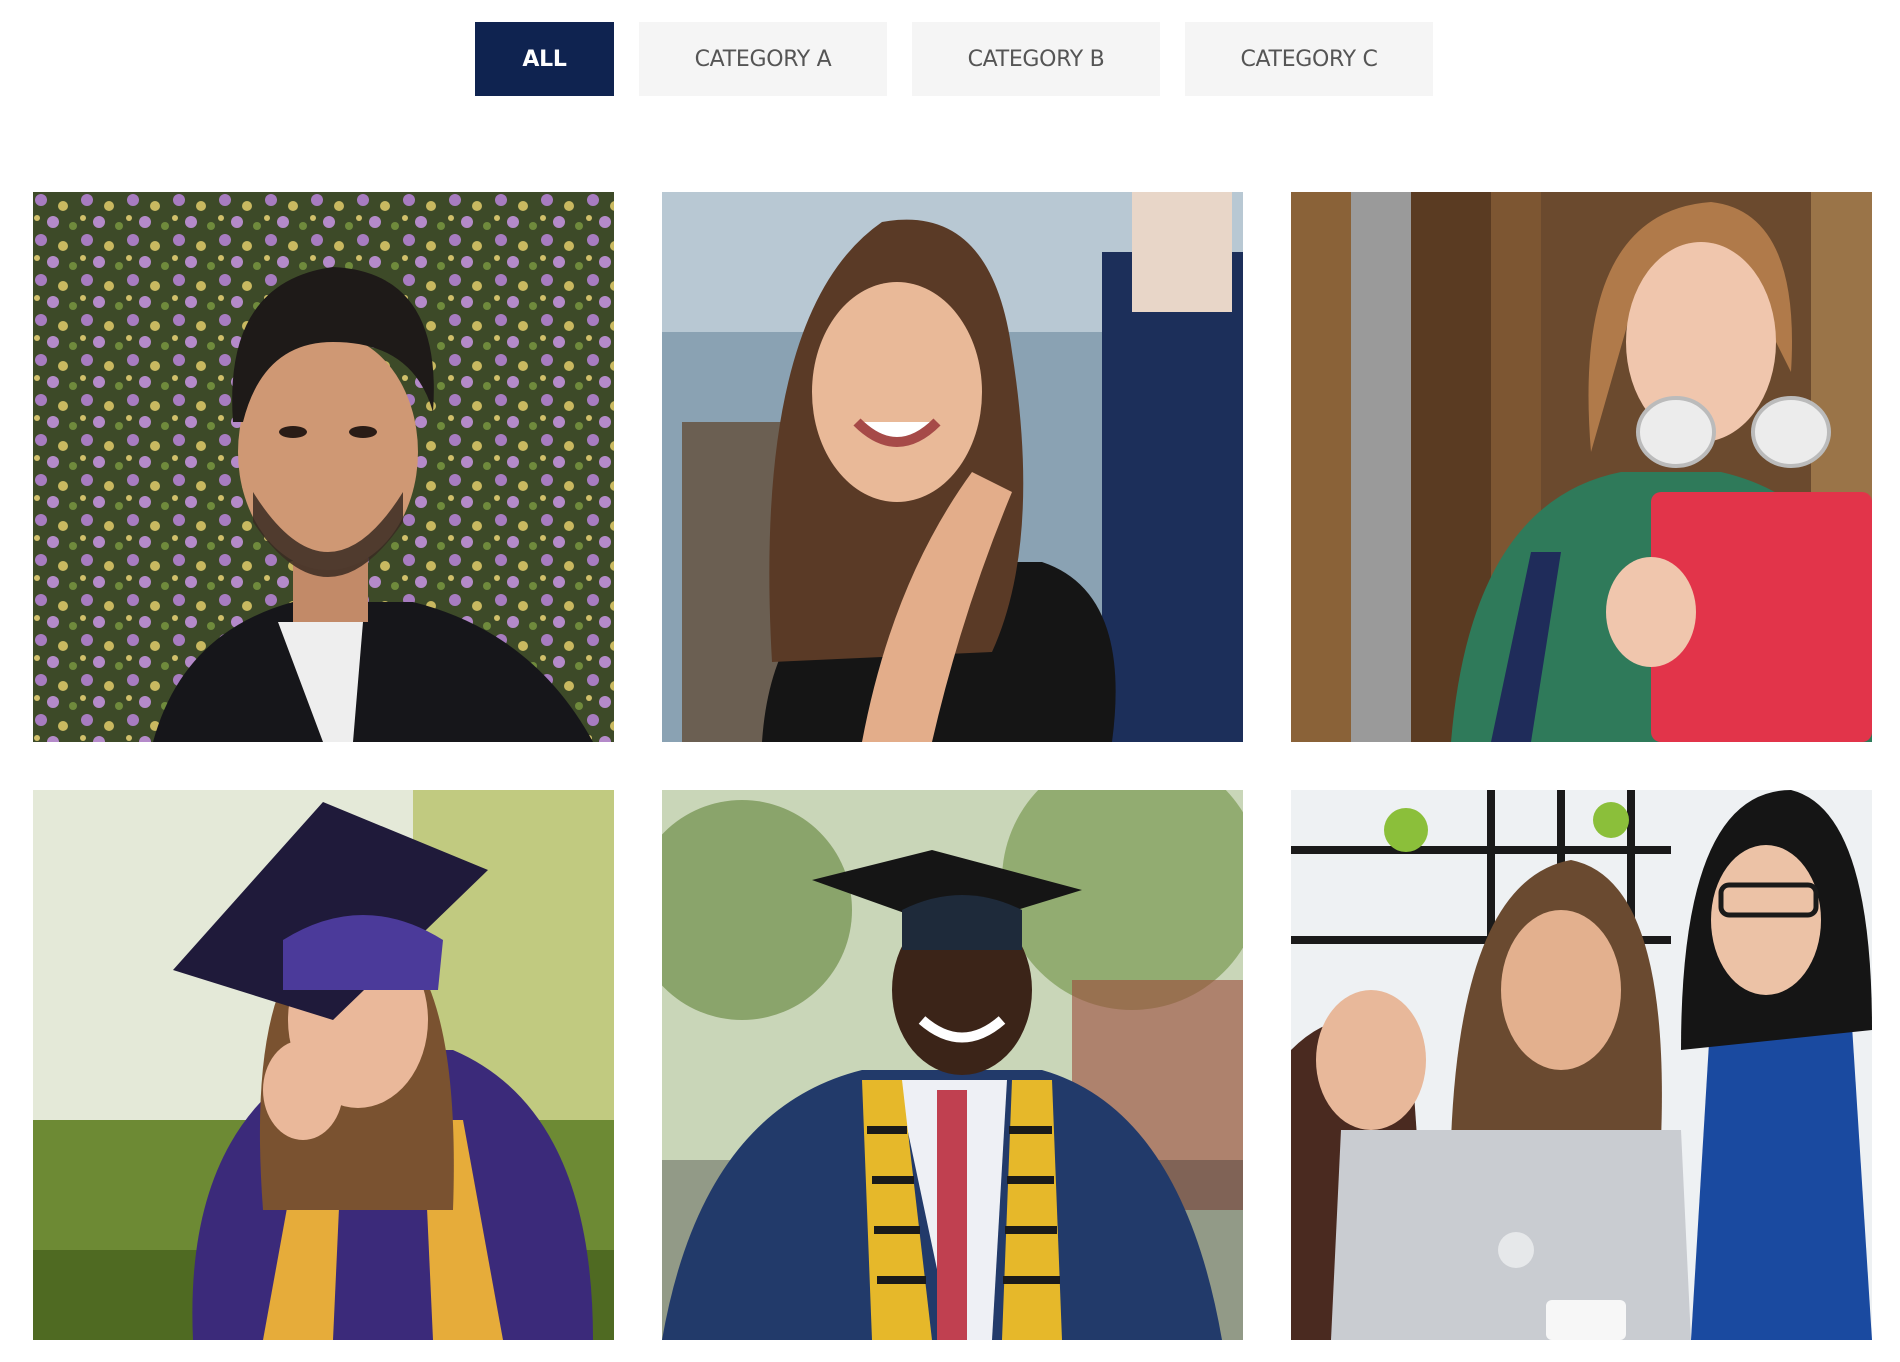  I want to click on gallery-photo-smiling-woman, so click(952, 467).